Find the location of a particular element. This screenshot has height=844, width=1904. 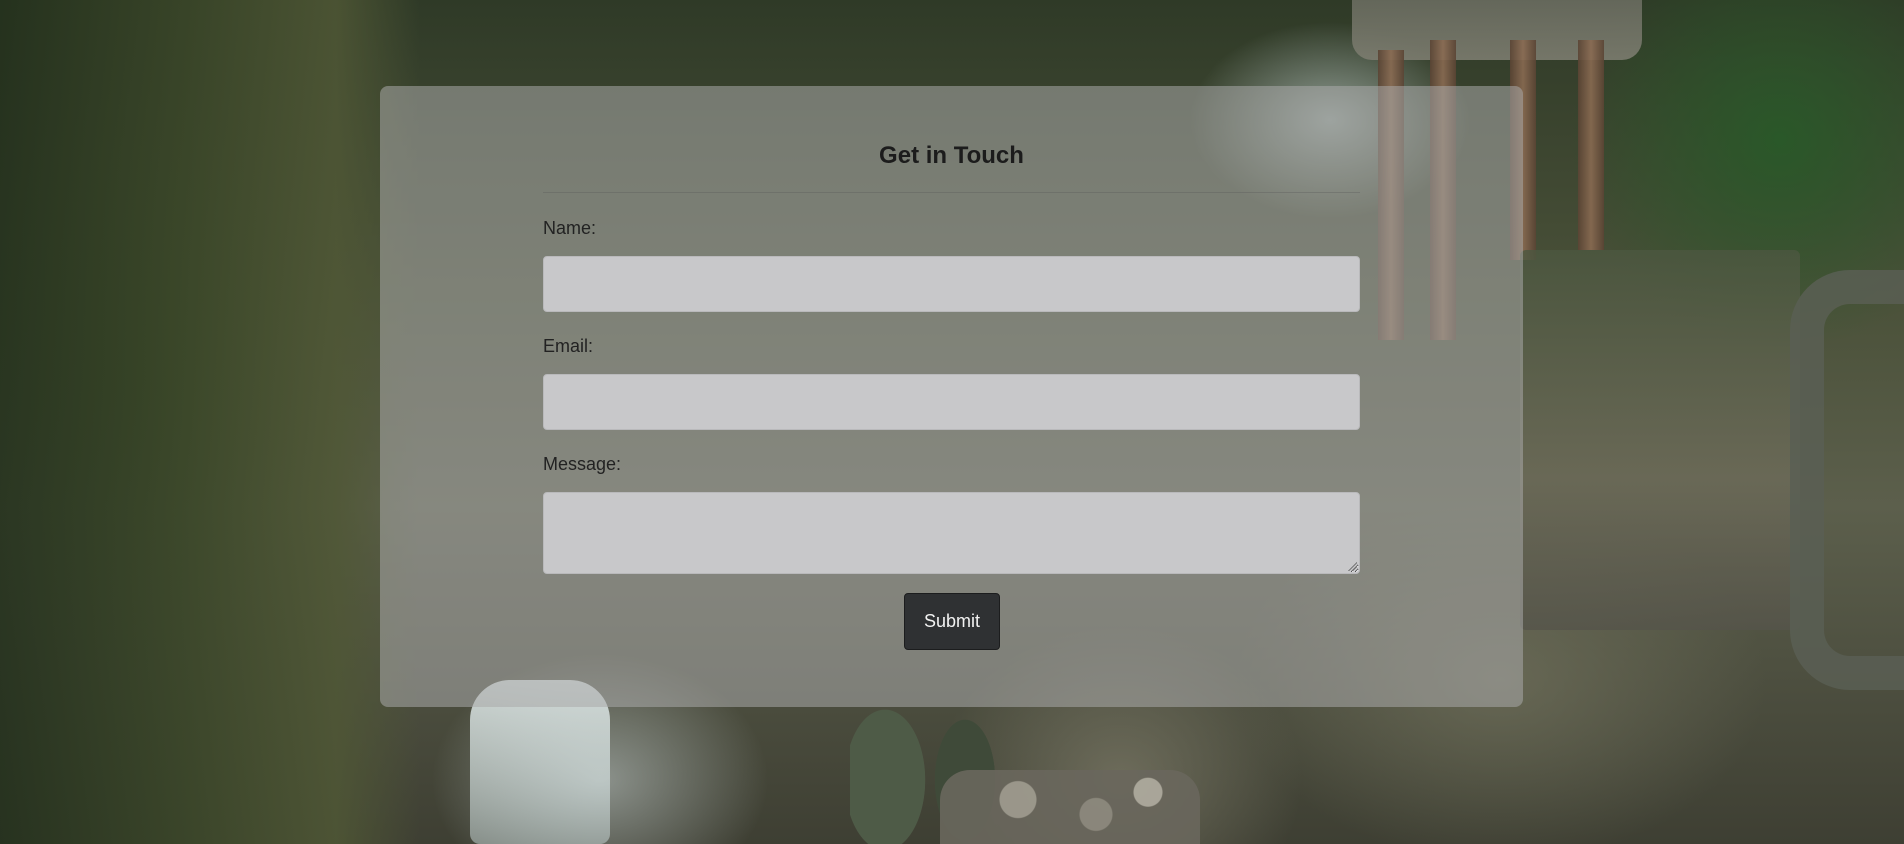

message-textarea is located at coordinates (951, 533).